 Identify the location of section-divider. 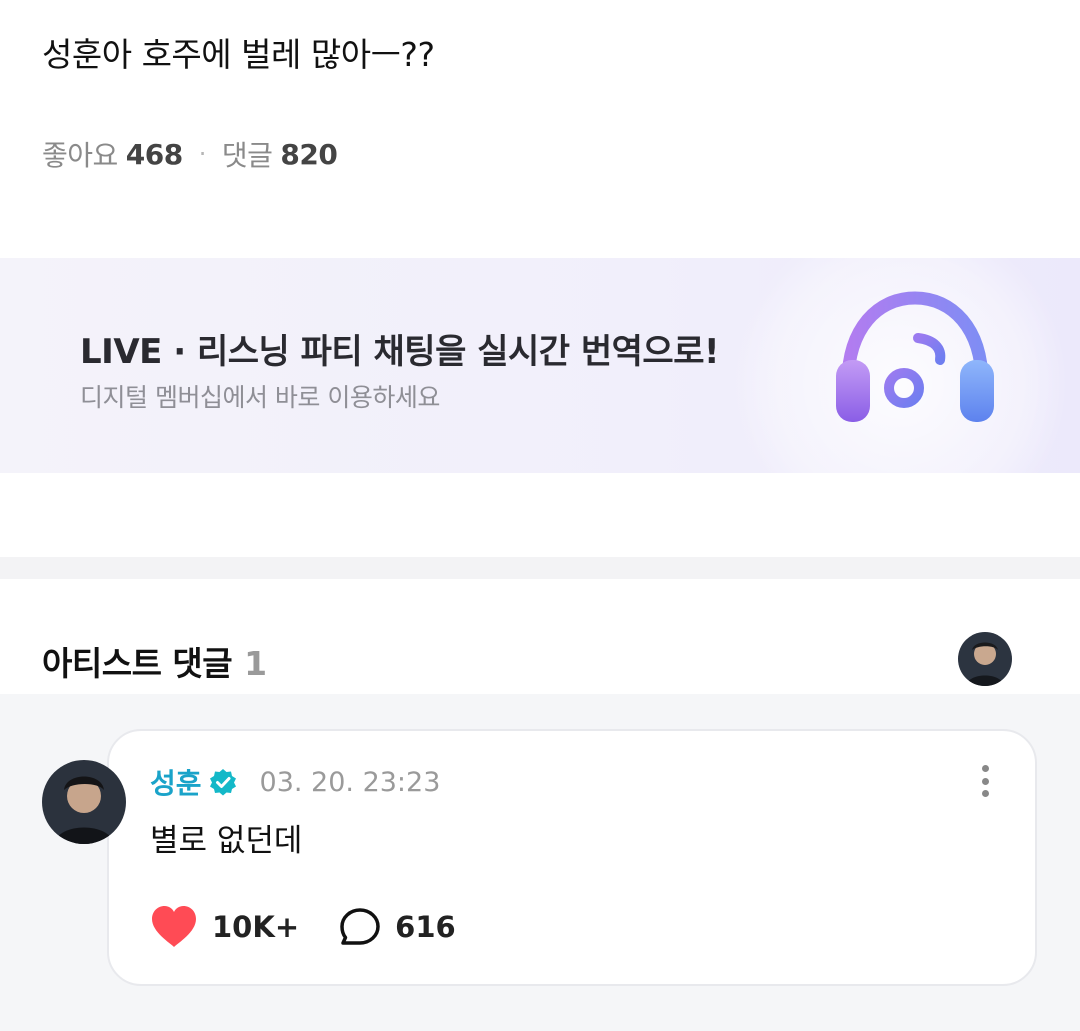
(540, 568).